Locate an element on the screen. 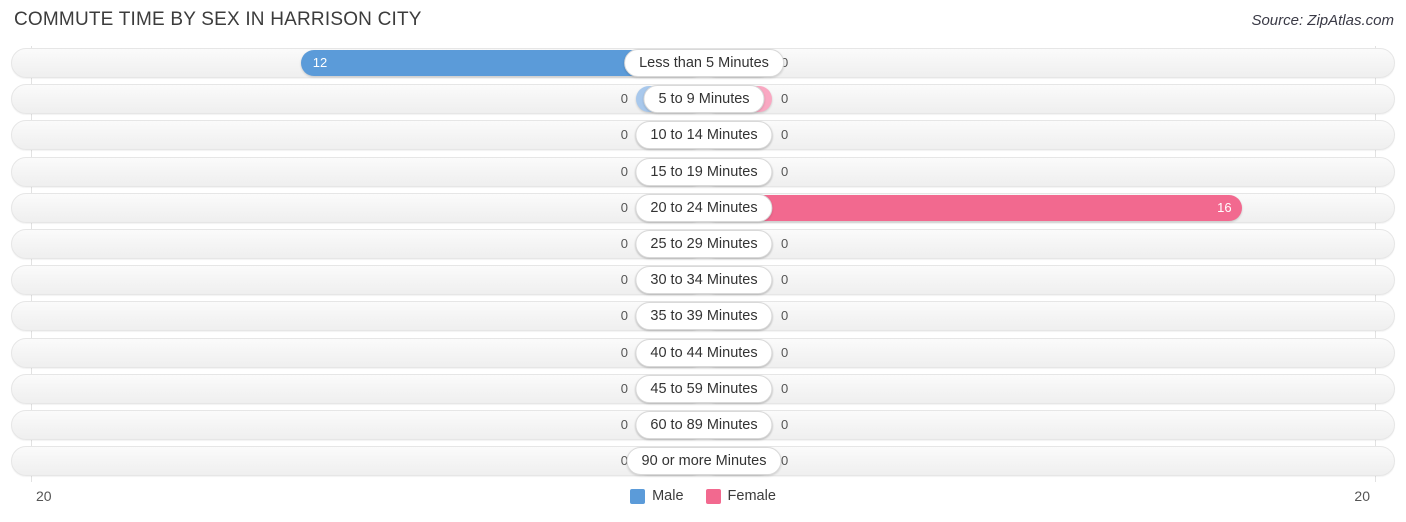  bar-pair: 0 0 15 to 19 Minutes is located at coordinates (704, 171).